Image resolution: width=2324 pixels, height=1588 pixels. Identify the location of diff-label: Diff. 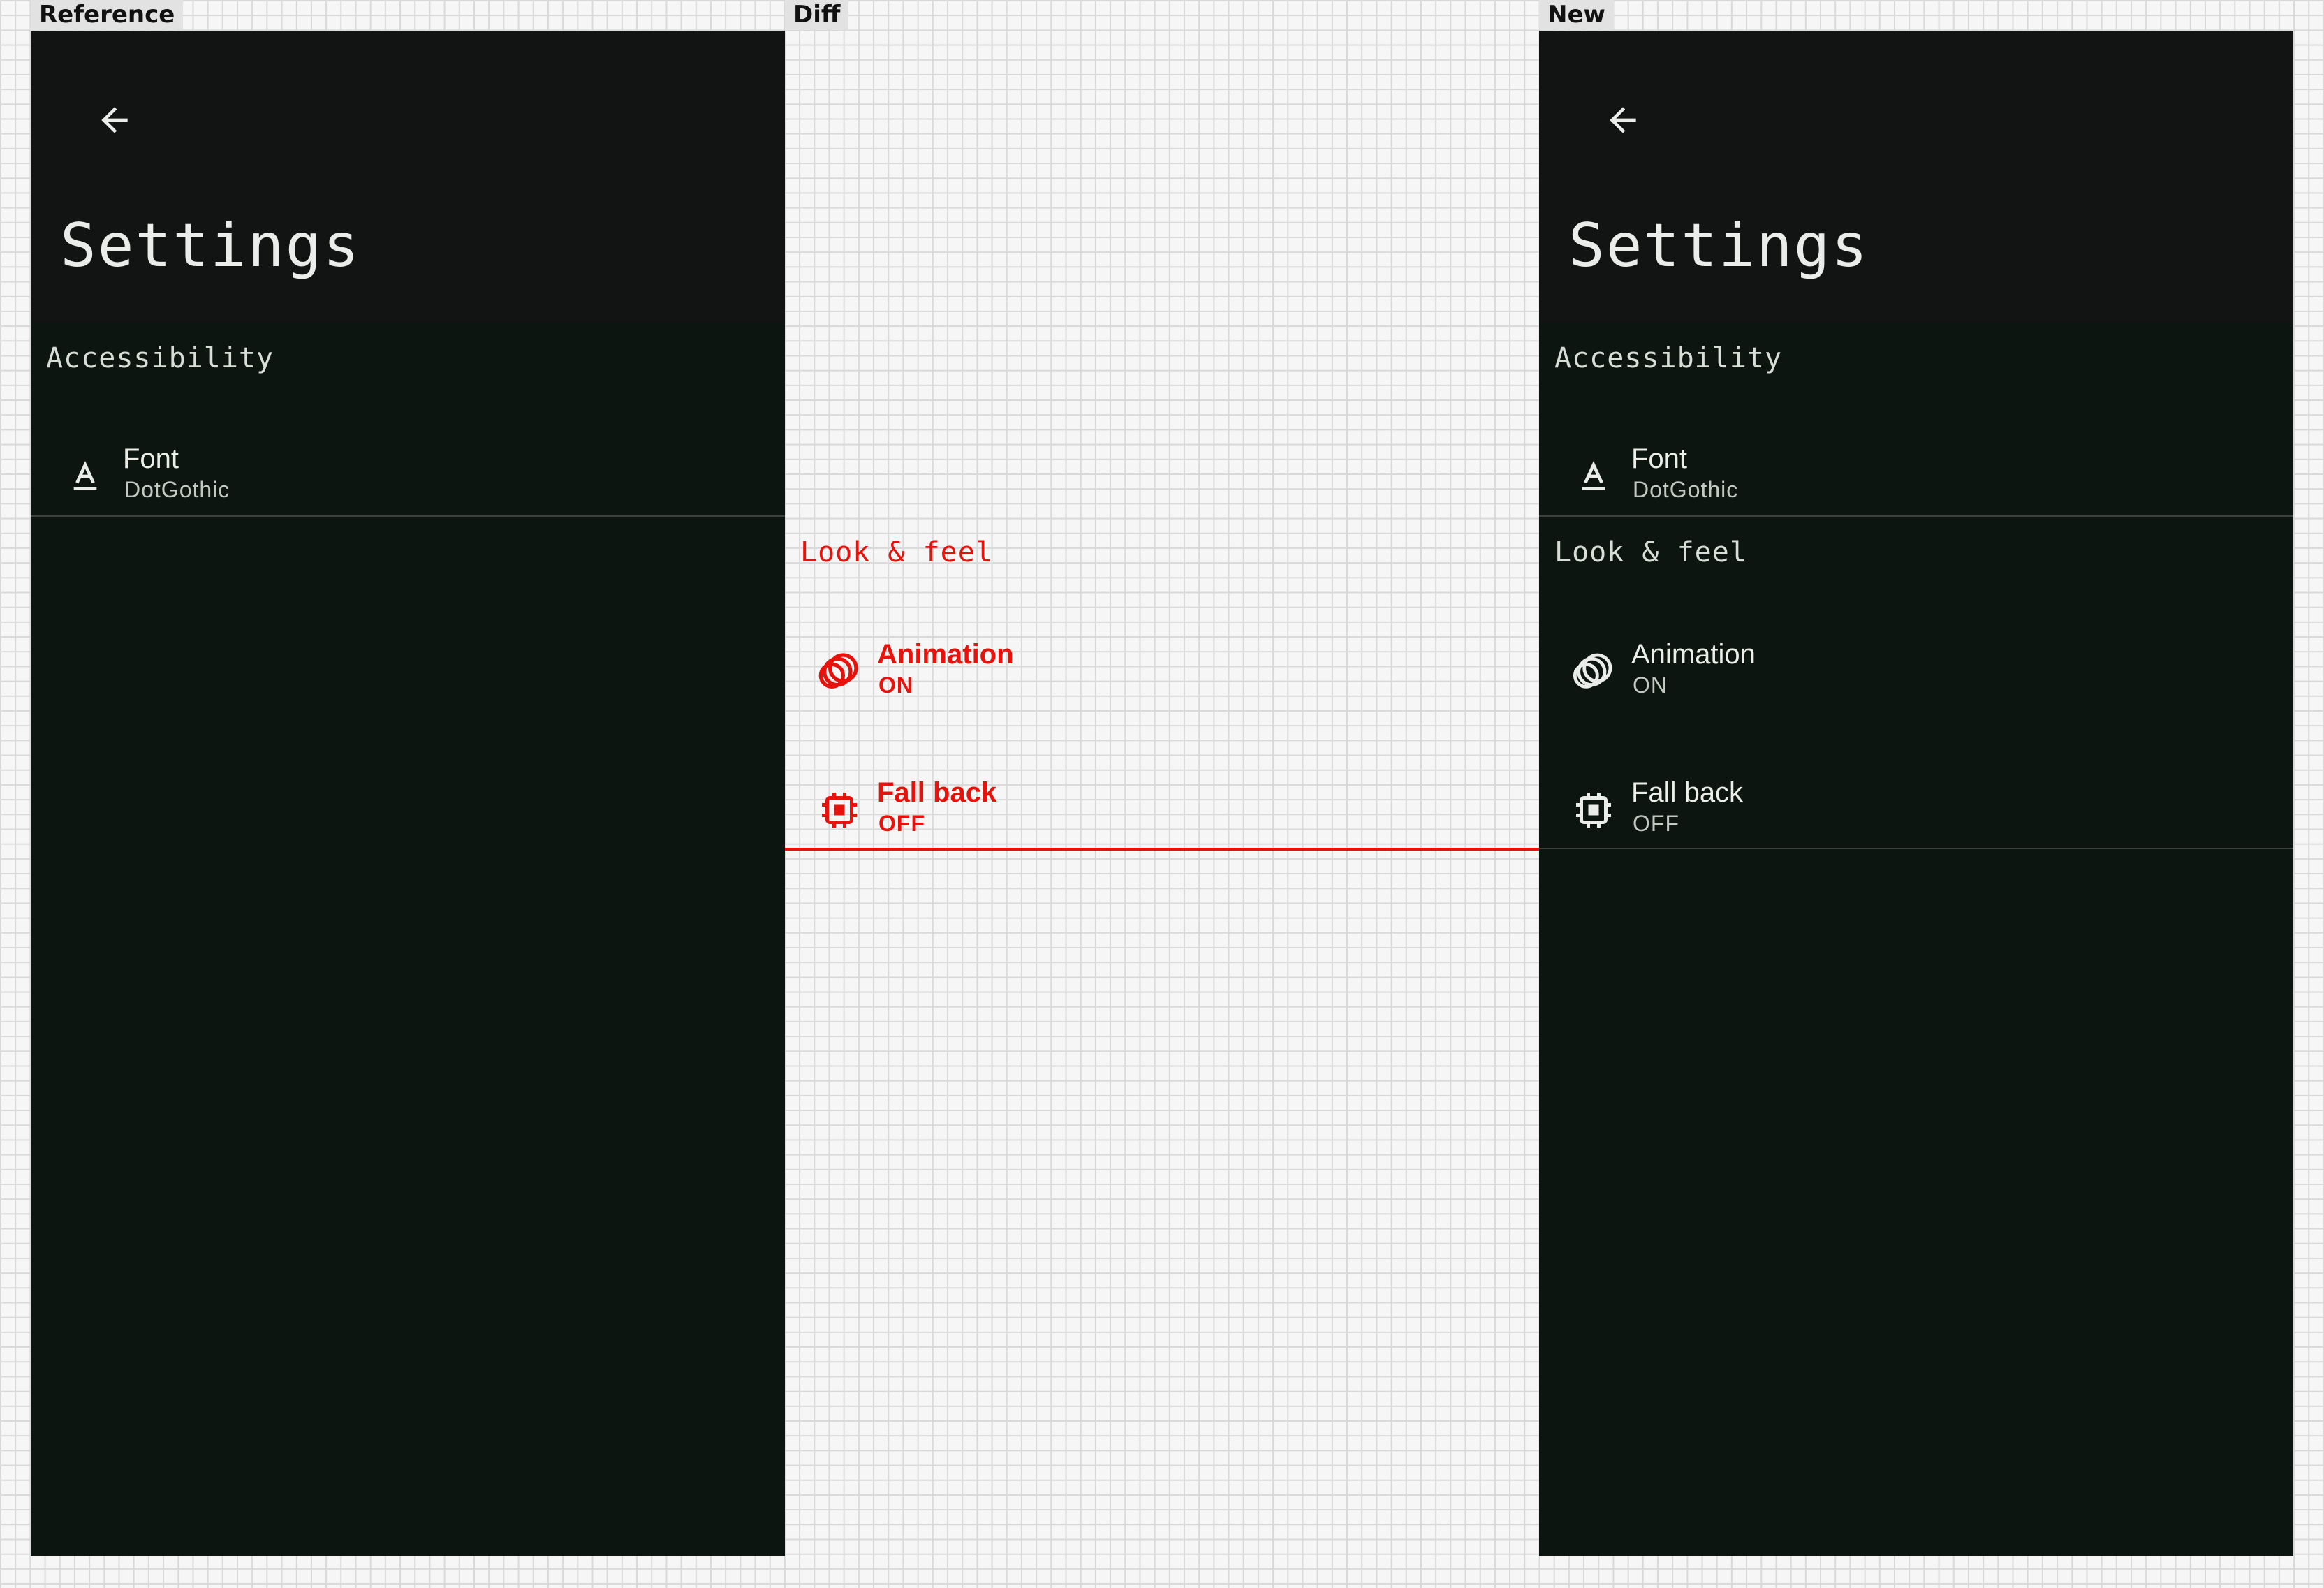
(817, 15).